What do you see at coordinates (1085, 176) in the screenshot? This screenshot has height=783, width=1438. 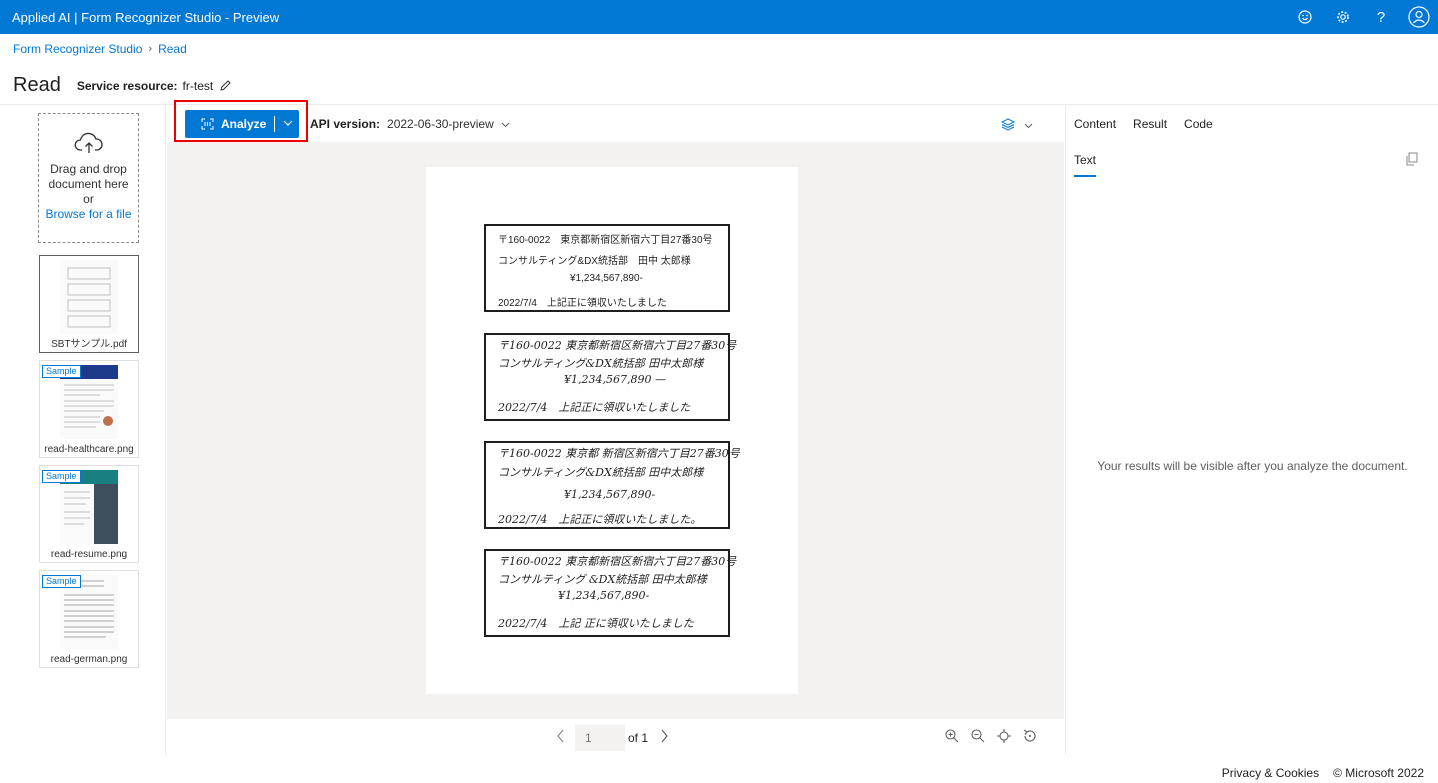 I see `active-tab-indicator` at bounding box center [1085, 176].